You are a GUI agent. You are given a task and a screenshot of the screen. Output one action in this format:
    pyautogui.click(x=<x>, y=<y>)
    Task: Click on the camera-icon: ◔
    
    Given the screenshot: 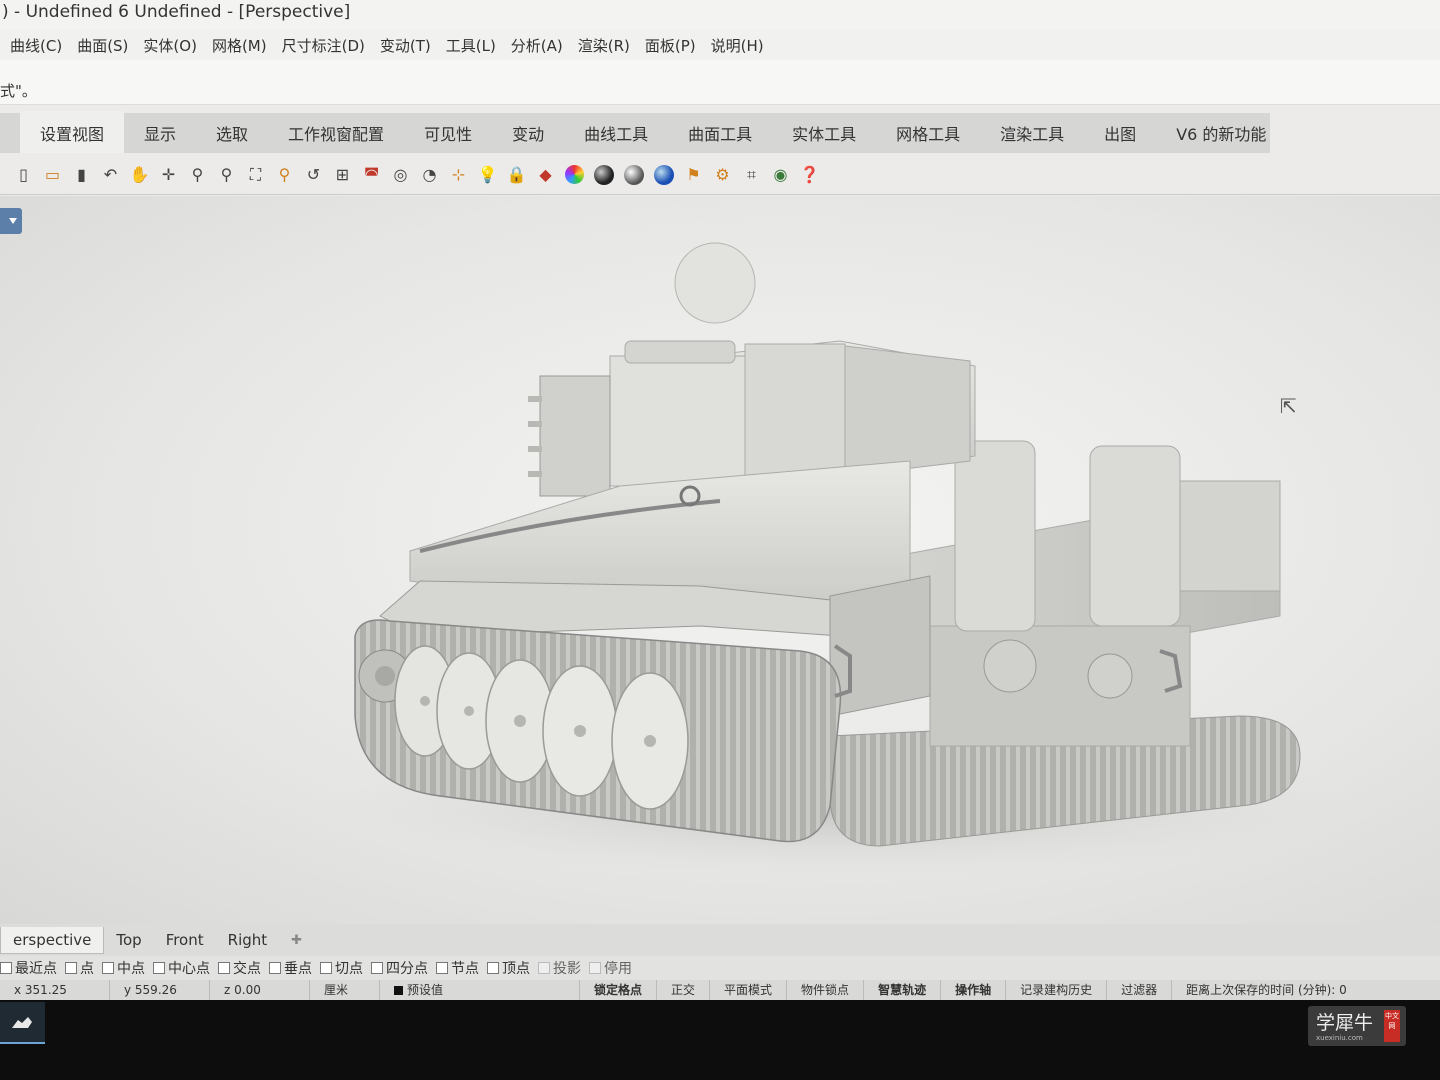 What is the action you would take?
    pyautogui.click(x=429, y=174)
    